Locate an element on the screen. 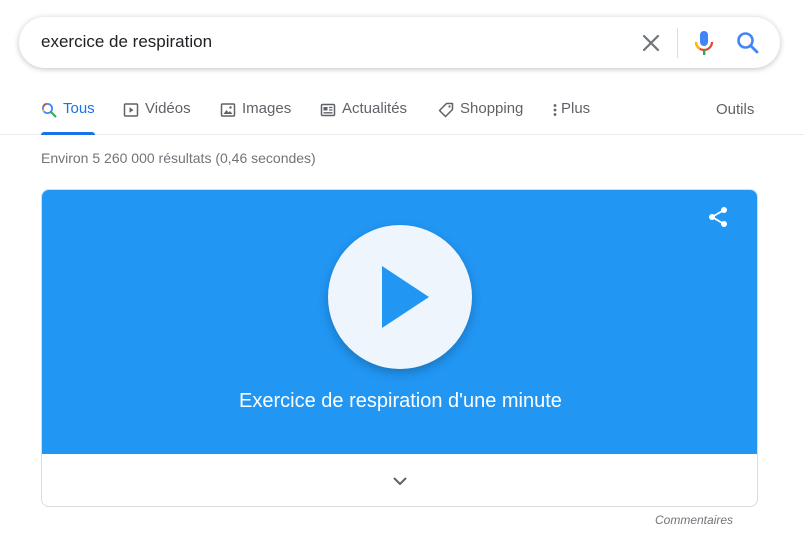 The image size is (804, 553). tab-label: Images is located at coordinates (267, 108).